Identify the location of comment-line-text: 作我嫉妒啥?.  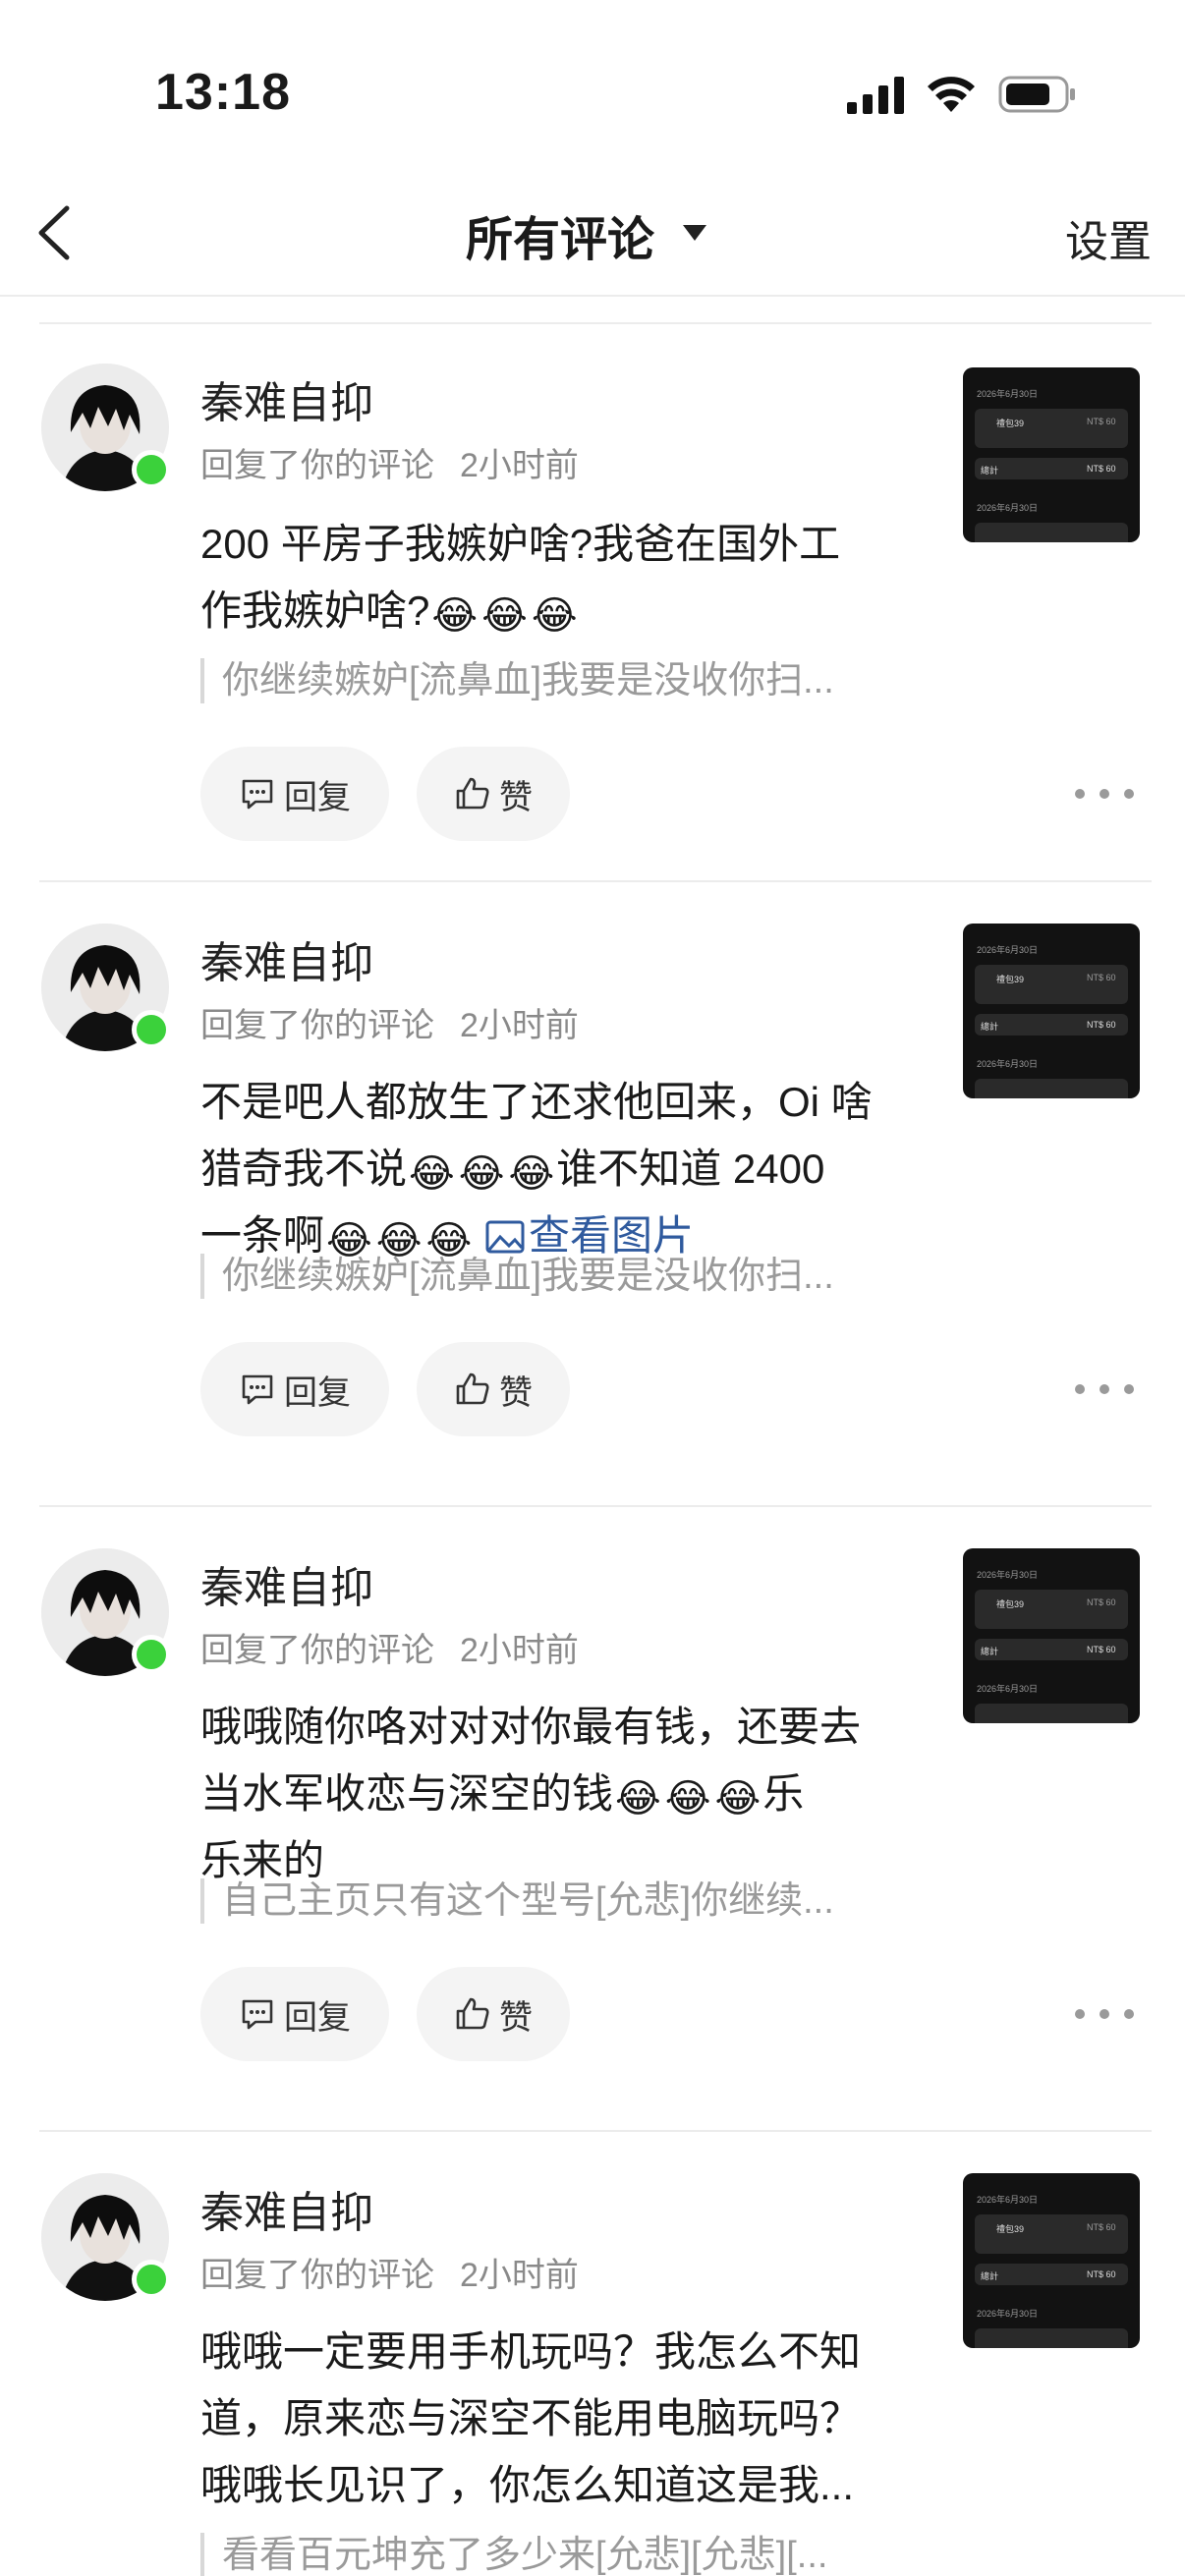
(315, 611).